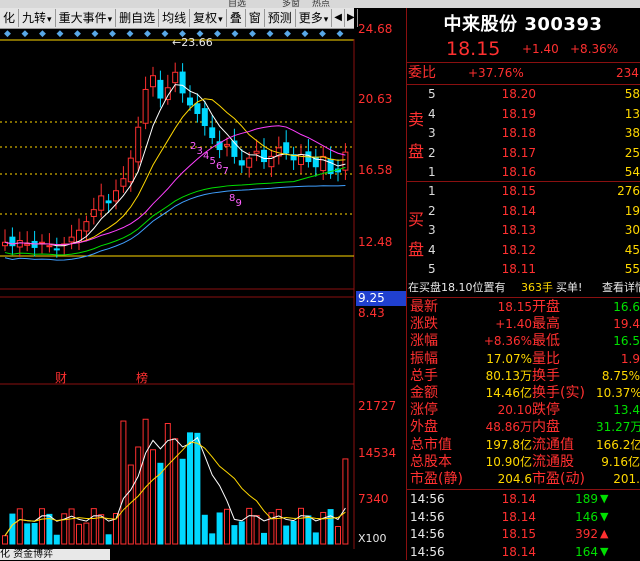 Image resolution: width=640 pixels, height=561 pixels. Describe the element at coordinates (55, 554) in the screenshot. I see `indicator-tabs: 化 资金博弈` at that location.